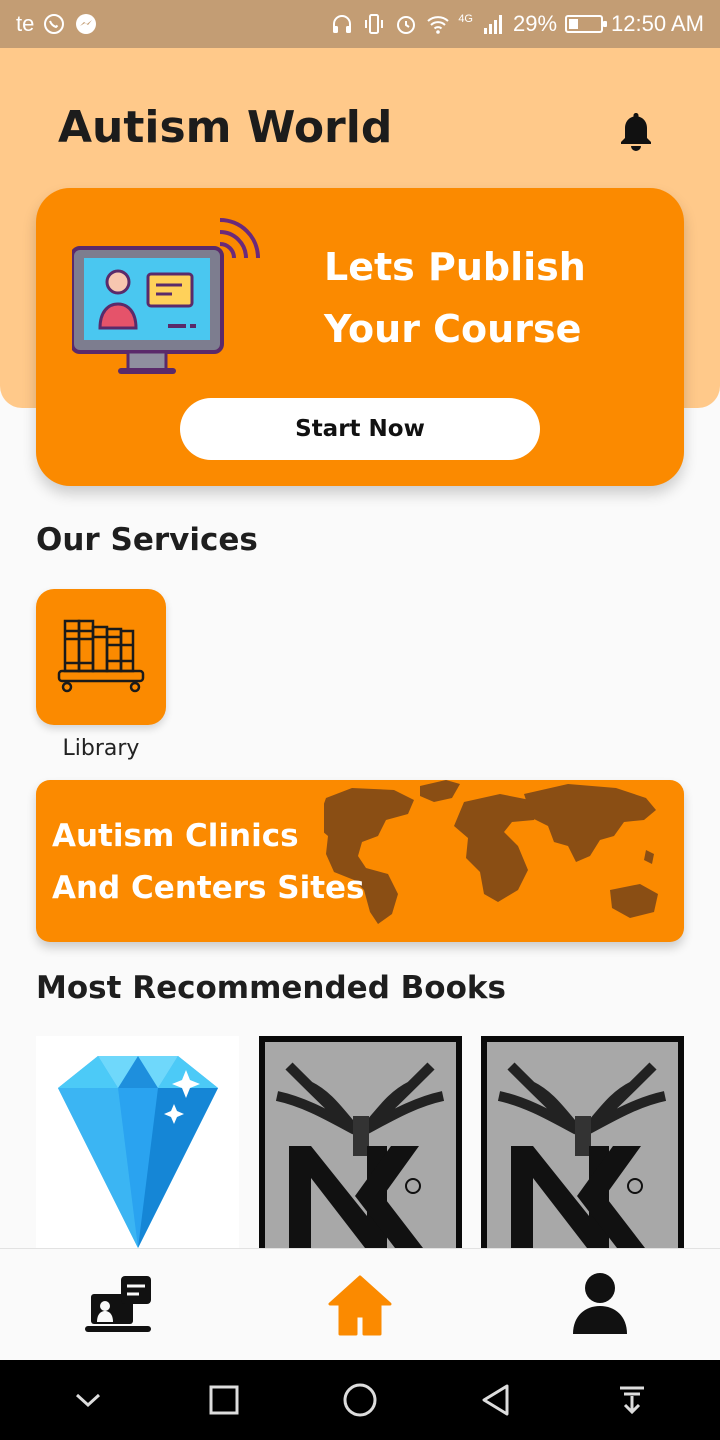 The width and height of the screenshot is (720, 1440). I want to click on status-bar: te 4G 29% 12:50 AM, so click(360, 24).